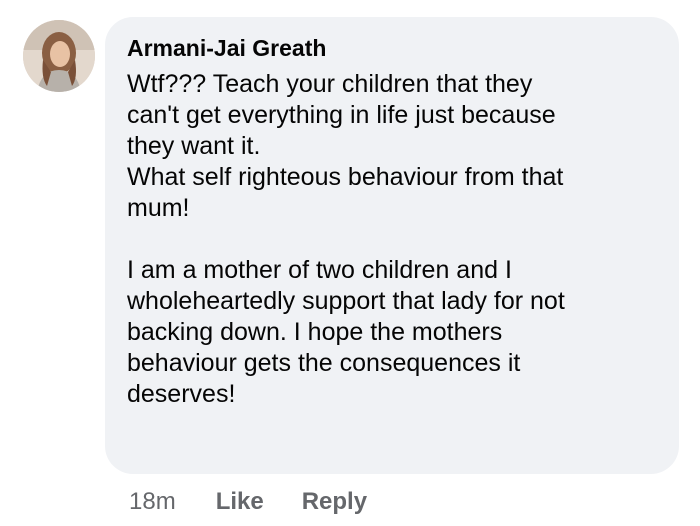 Image resolution: width=700 pixels, height=526 pixels. I want to click on like-button: Like, so click(240, 502).